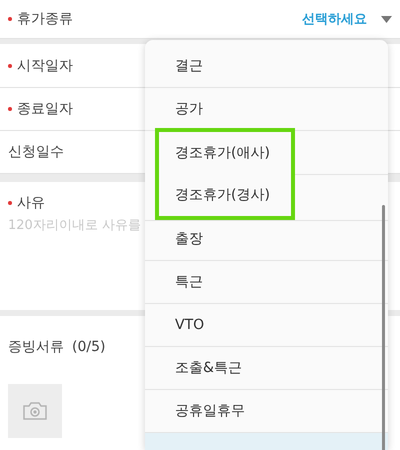 The height and width of the screenshot is (450, 400). Describe the element at coordinates (36, 152) in the screenshot. I see `field-label: 신청일수` at that location.